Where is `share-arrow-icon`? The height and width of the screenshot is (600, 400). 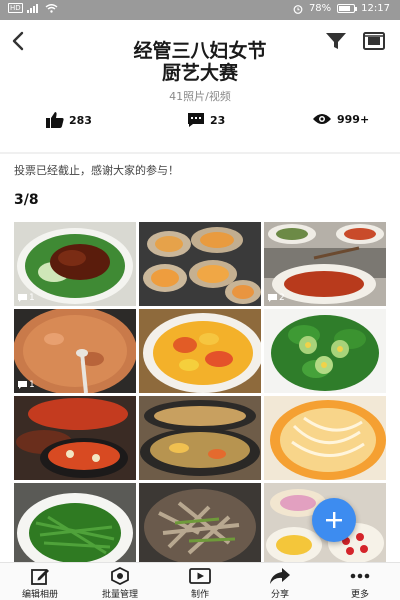
share-arrow-icon is located at coordinates (280, 576).